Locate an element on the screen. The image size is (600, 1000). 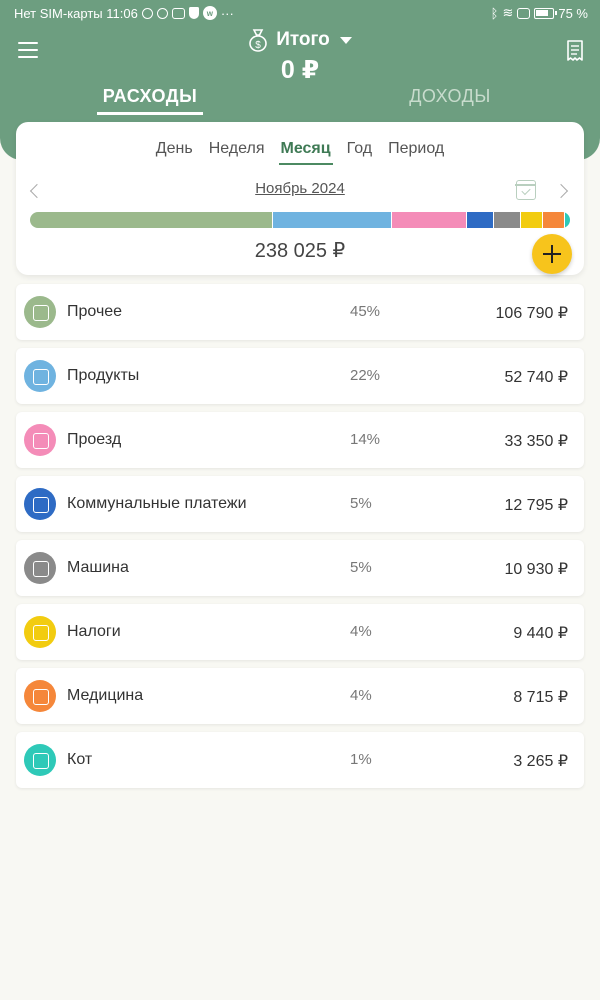
account-title: Итого is located at coordinates (303, 39).